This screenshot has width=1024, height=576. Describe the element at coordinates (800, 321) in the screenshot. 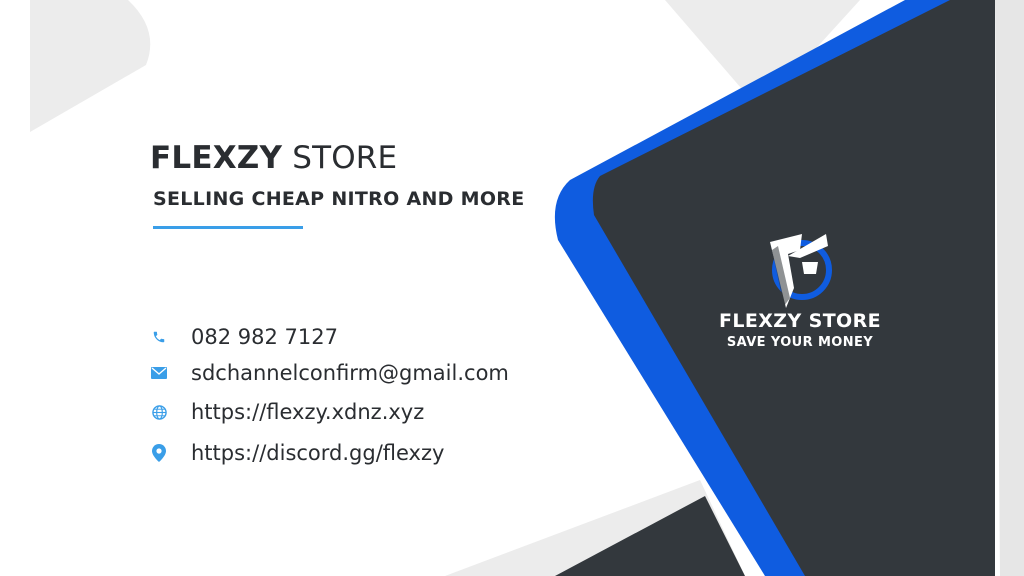

I see `brand-name: FLEXZY STORE` at that location.